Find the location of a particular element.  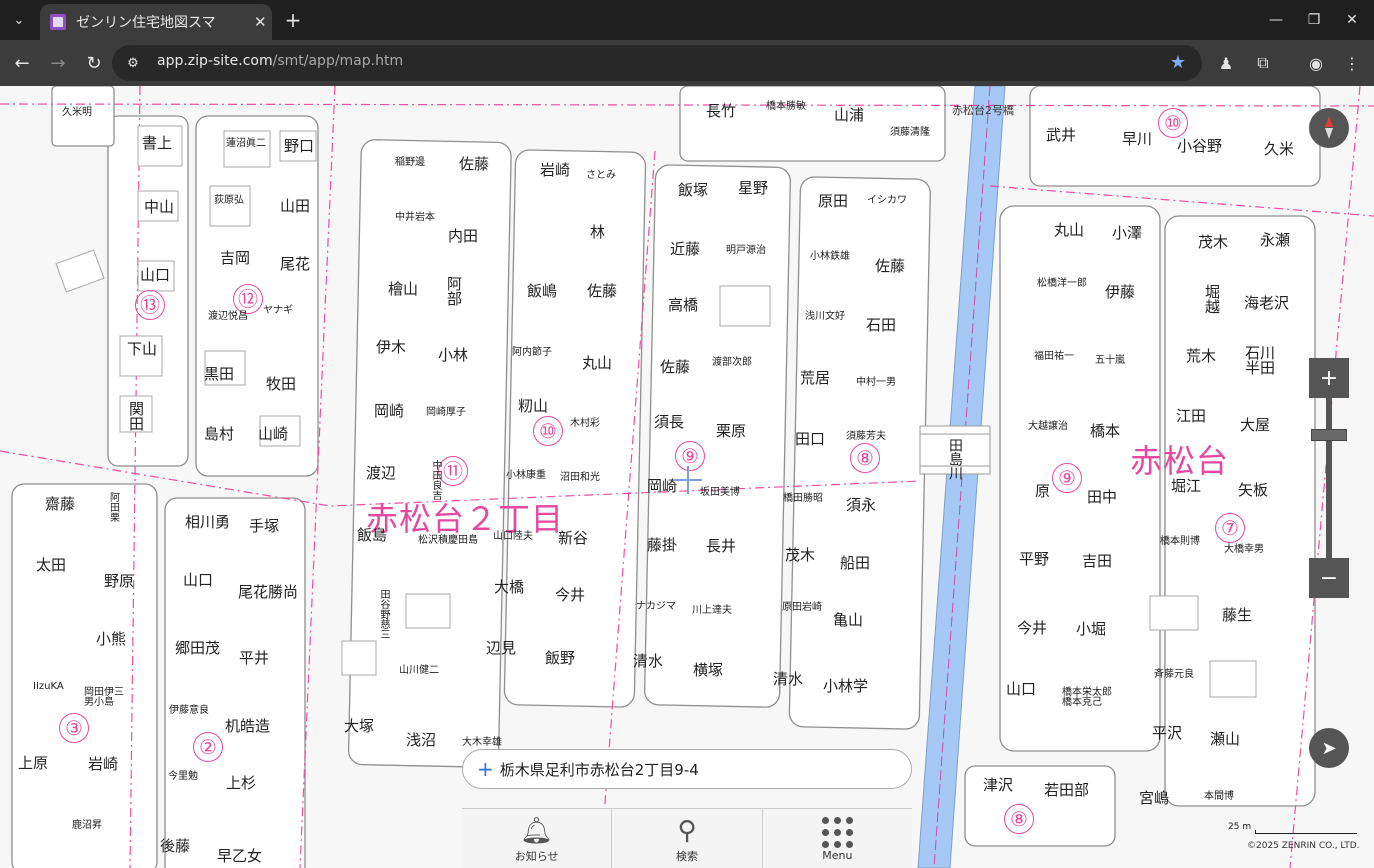

plus-icon: + is located at coordinates (1329, 378).